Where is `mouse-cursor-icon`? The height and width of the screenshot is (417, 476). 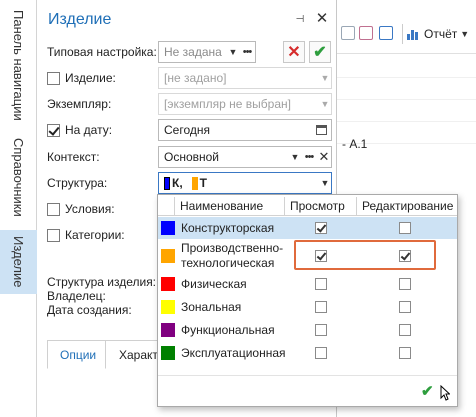
mouse-cursor-icon is located at coordinates (445, 393).